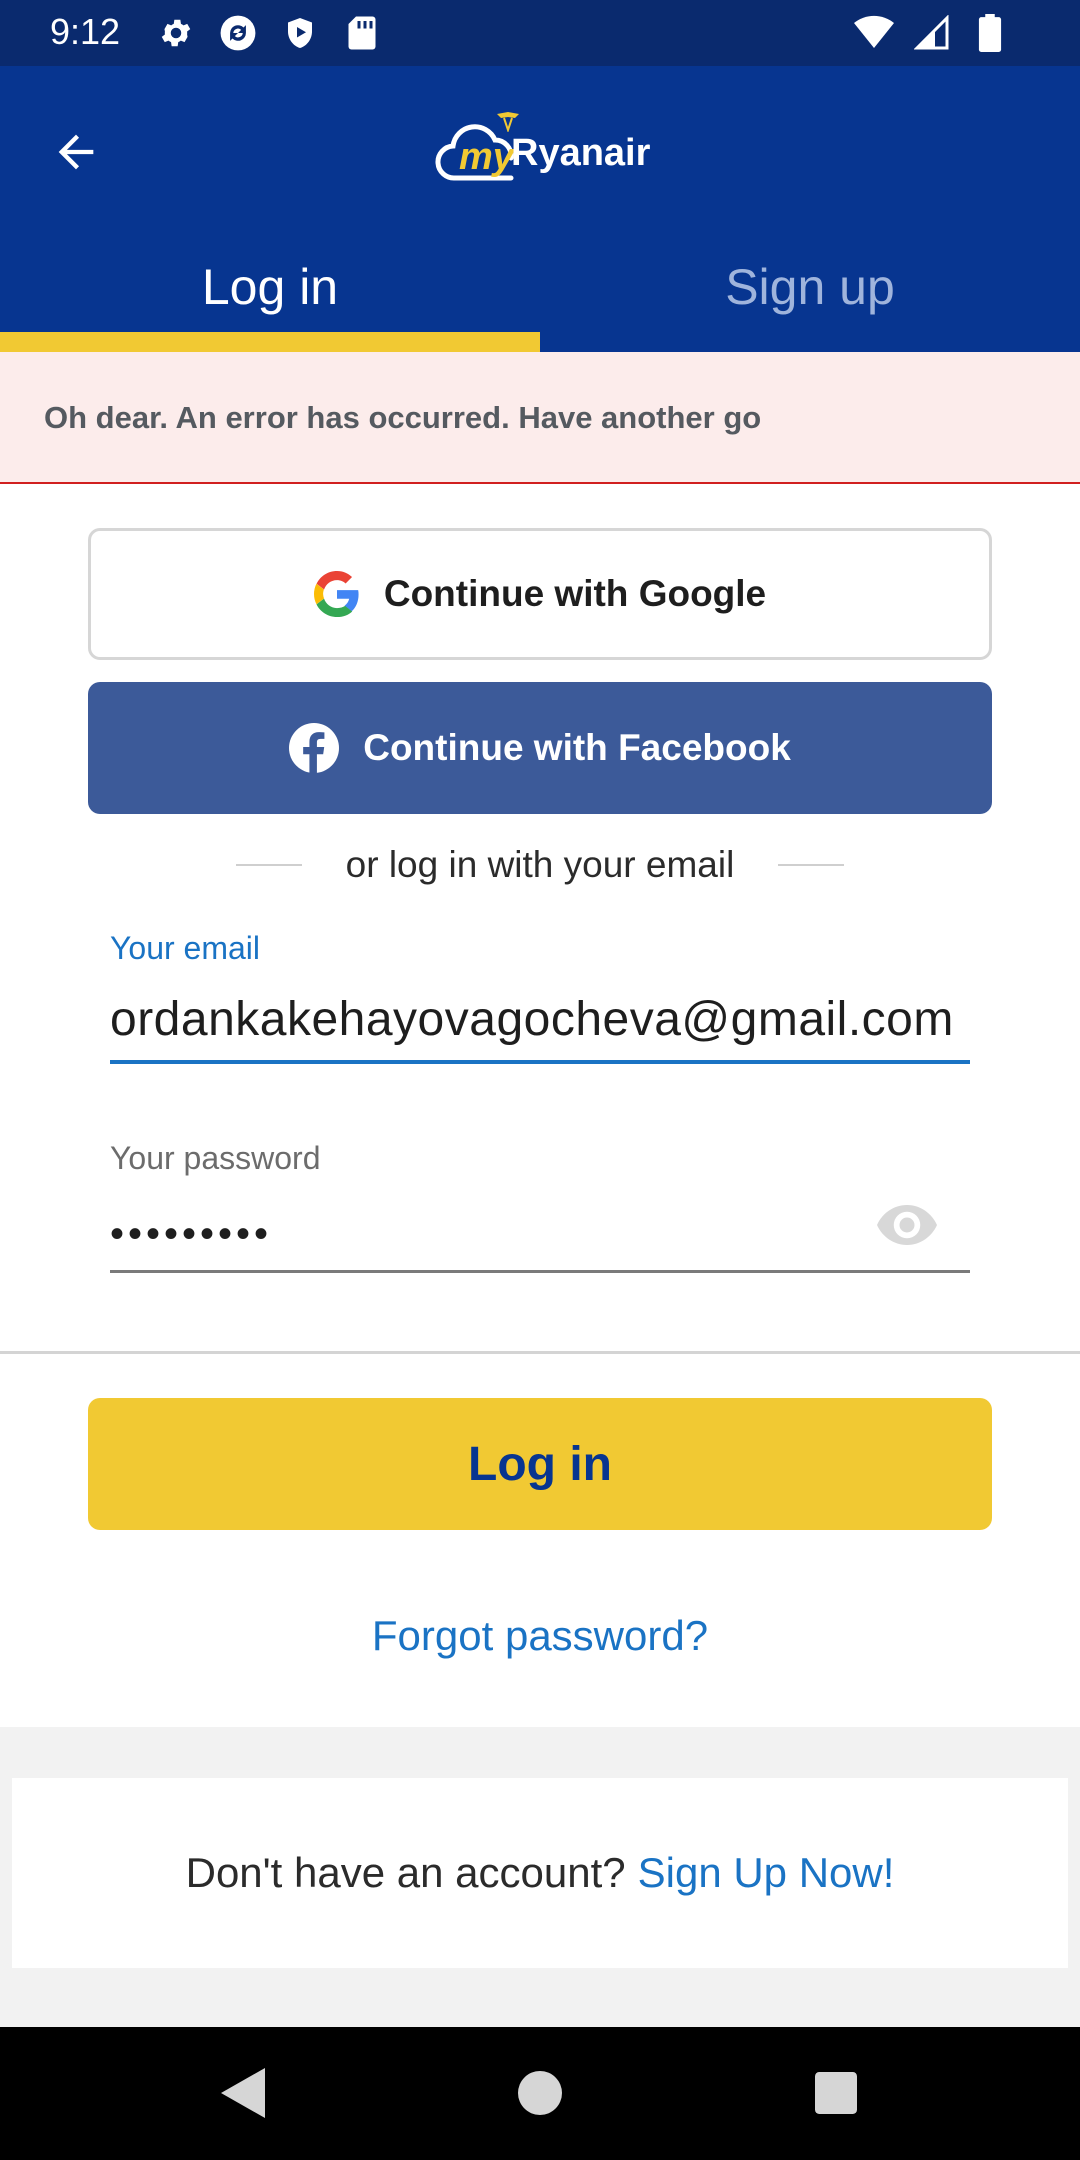 This screenshot has width=1080, height=2160. I want to click on divider-text: or log in with your email, so click(540, 864).